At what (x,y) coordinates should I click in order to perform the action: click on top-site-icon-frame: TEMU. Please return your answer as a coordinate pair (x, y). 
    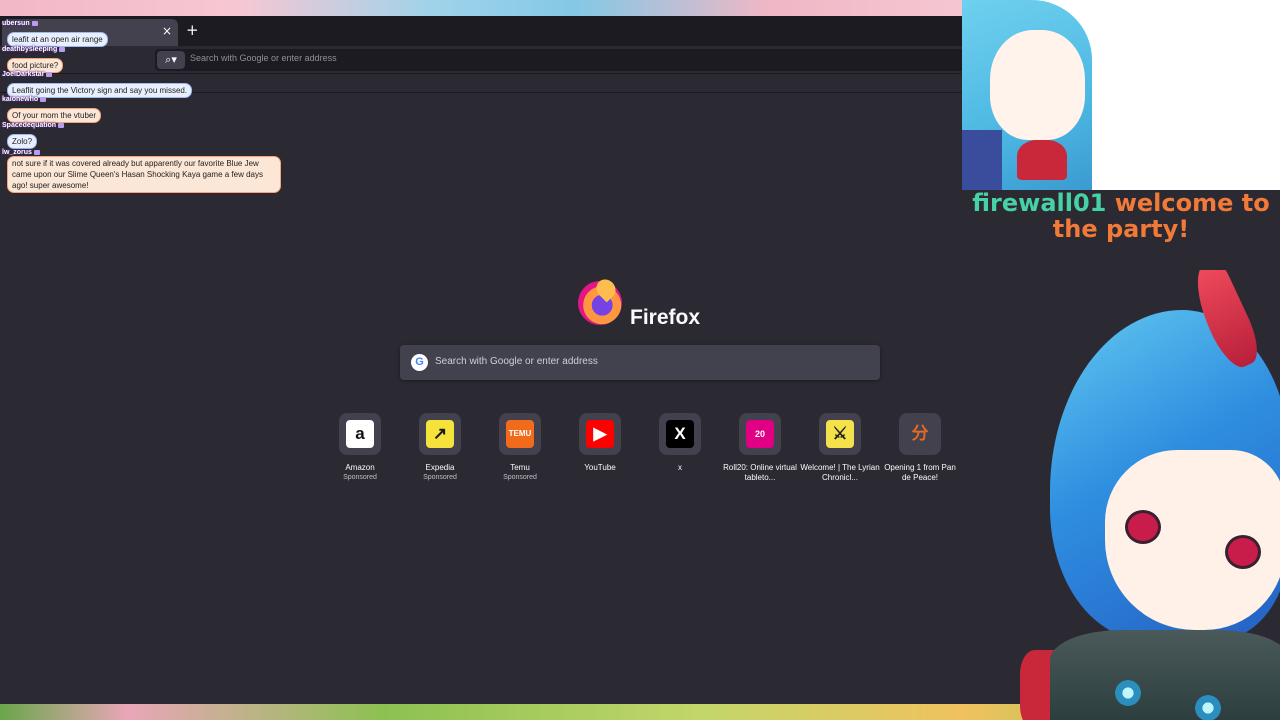
    Looking at the image, I should click on (520, 434).